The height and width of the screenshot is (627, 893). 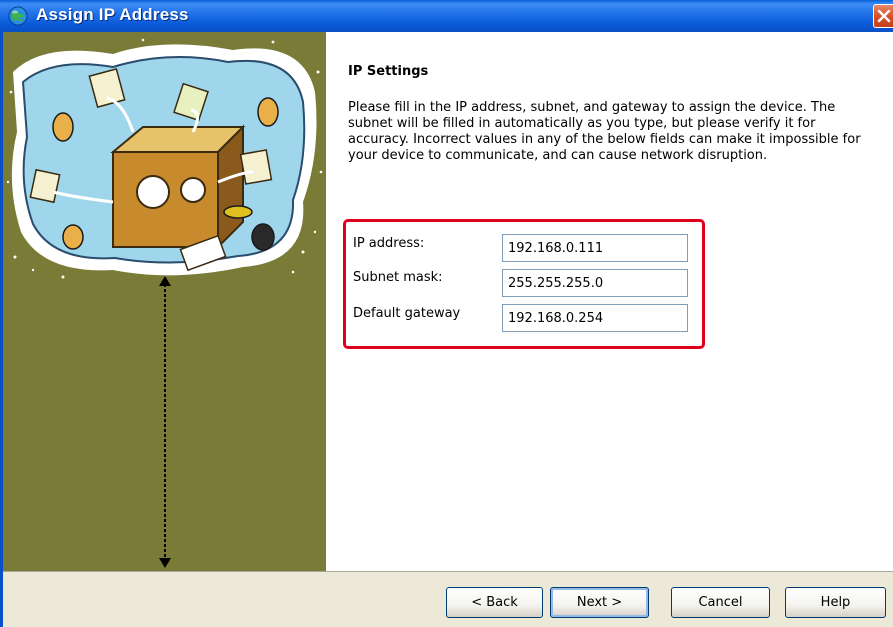 I want to click on page-title: IP Settings, so click(x=388, y=71).